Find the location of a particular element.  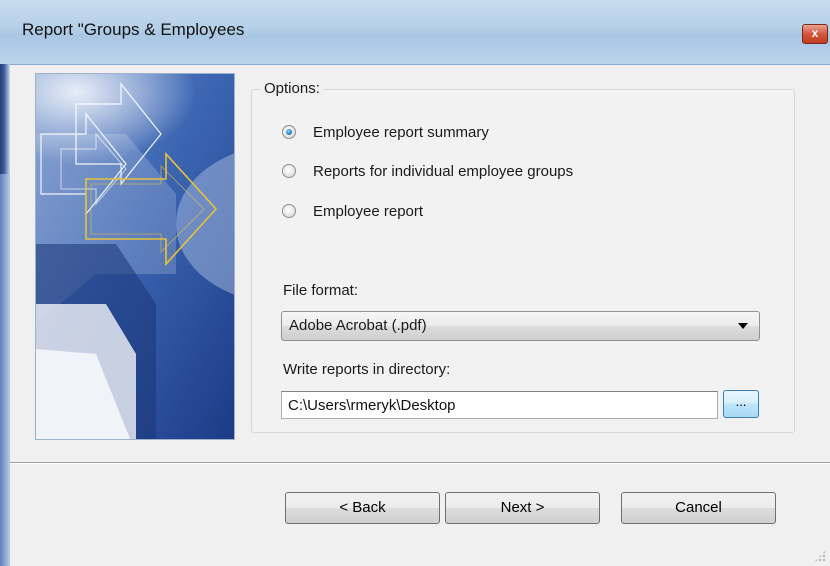

options-legend: Options: is located at coordinates (292, 88).